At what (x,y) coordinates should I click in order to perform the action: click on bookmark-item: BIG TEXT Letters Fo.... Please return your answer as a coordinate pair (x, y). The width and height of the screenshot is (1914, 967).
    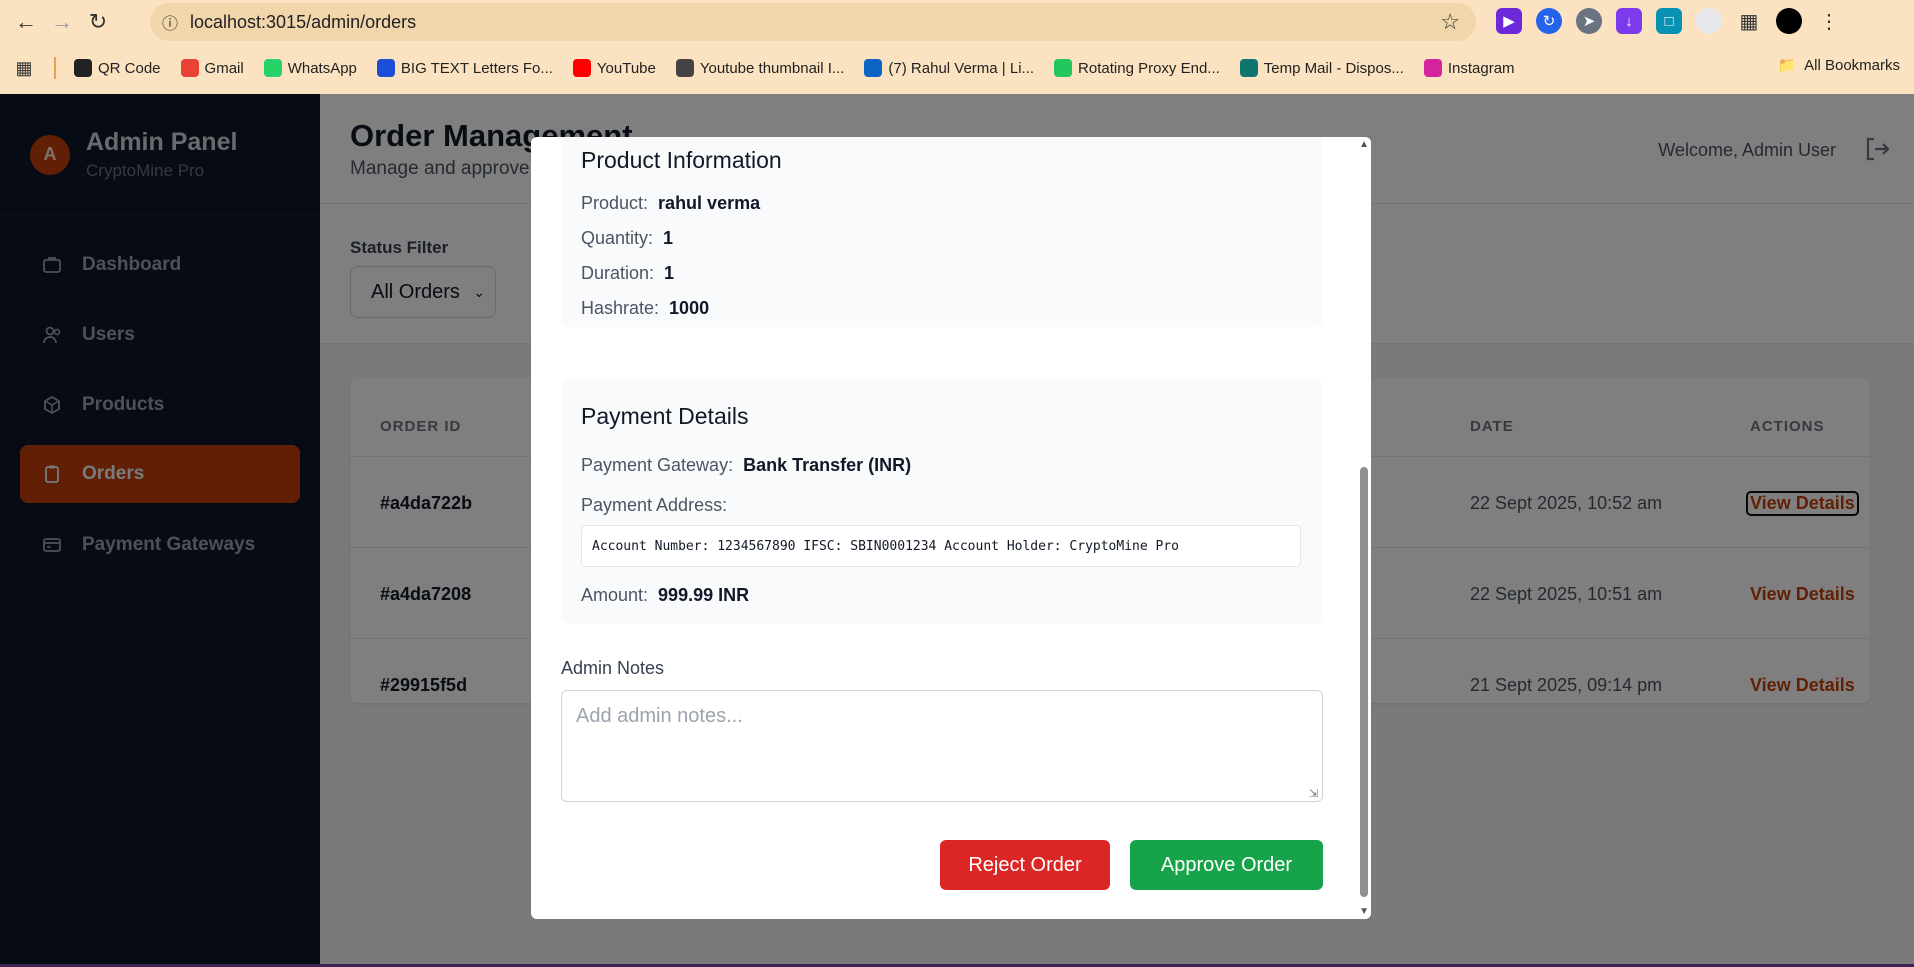
    Looking at the image, I should click on (464, 68).